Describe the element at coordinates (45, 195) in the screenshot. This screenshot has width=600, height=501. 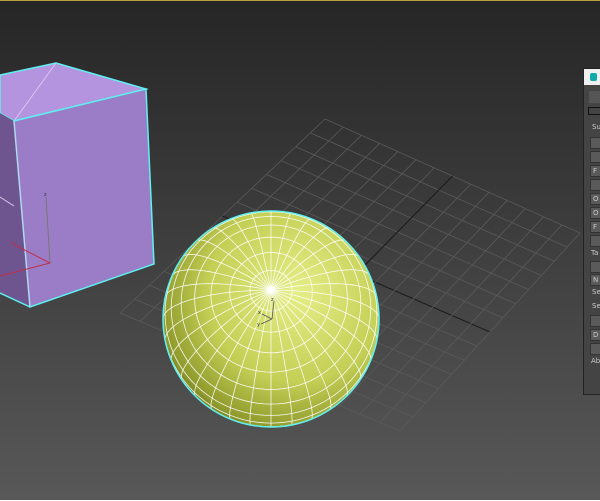
I see `box-gizmo-z-label: z` at that location.